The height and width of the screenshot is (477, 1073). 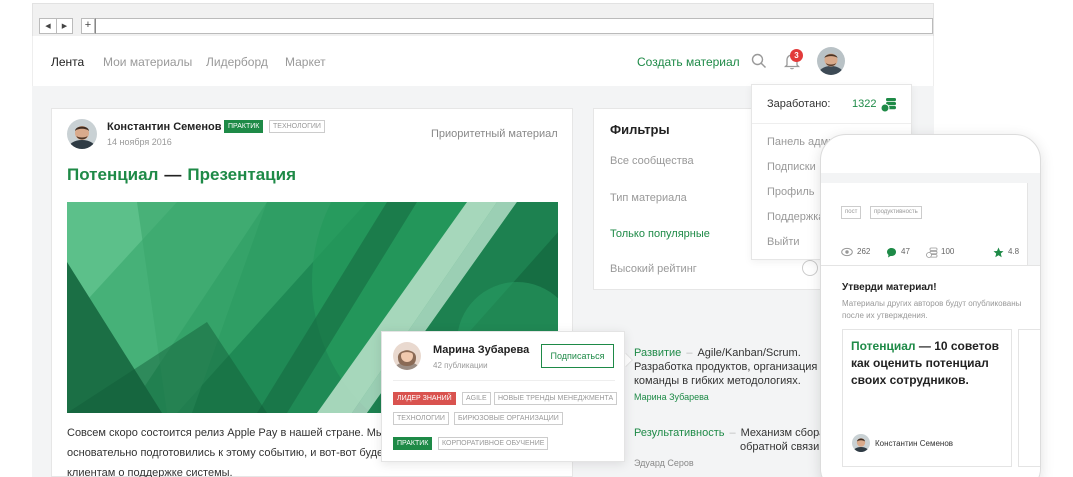 What do you see at coordinates (424, 398) in the screenshot?
I see `popover-tag: ЛИДЕР ЗНАНИЙ` at bounding box center [424, 398].